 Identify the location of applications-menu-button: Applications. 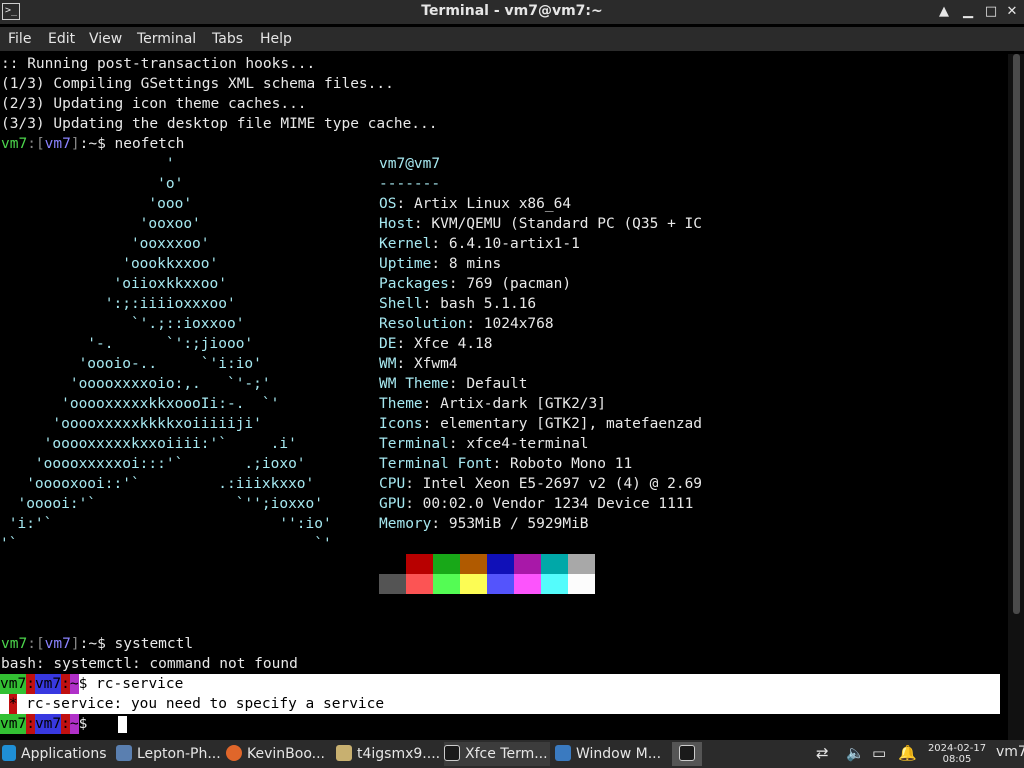
(56, 754).